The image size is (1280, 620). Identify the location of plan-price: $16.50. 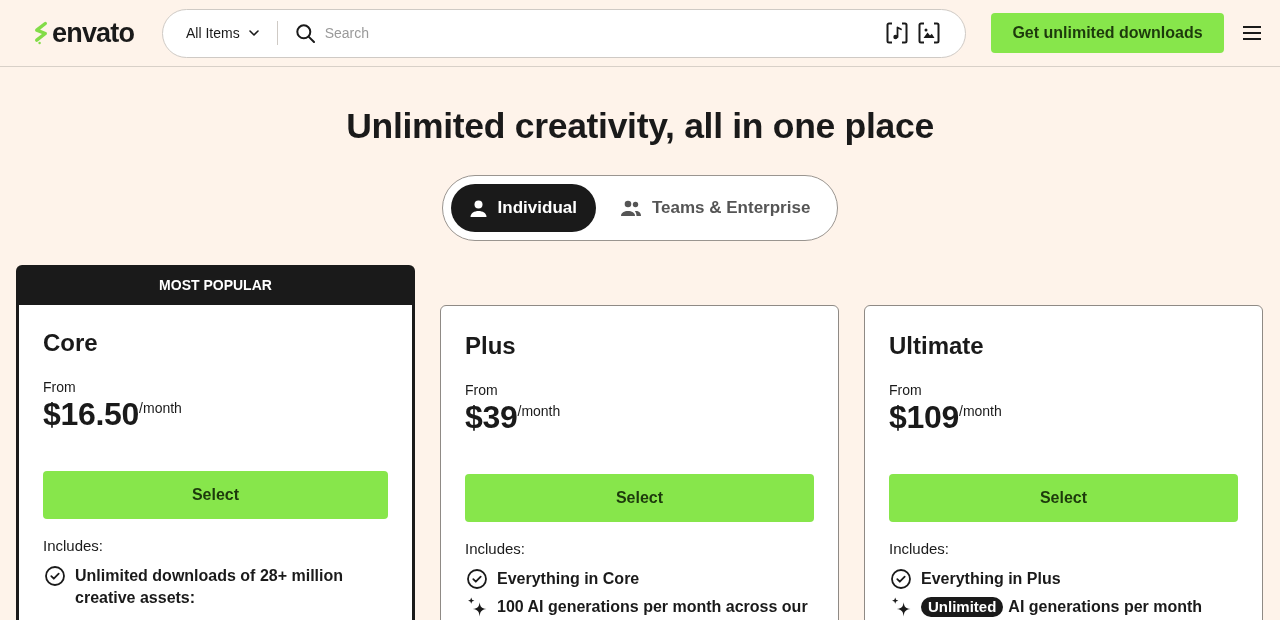
(91, 414).